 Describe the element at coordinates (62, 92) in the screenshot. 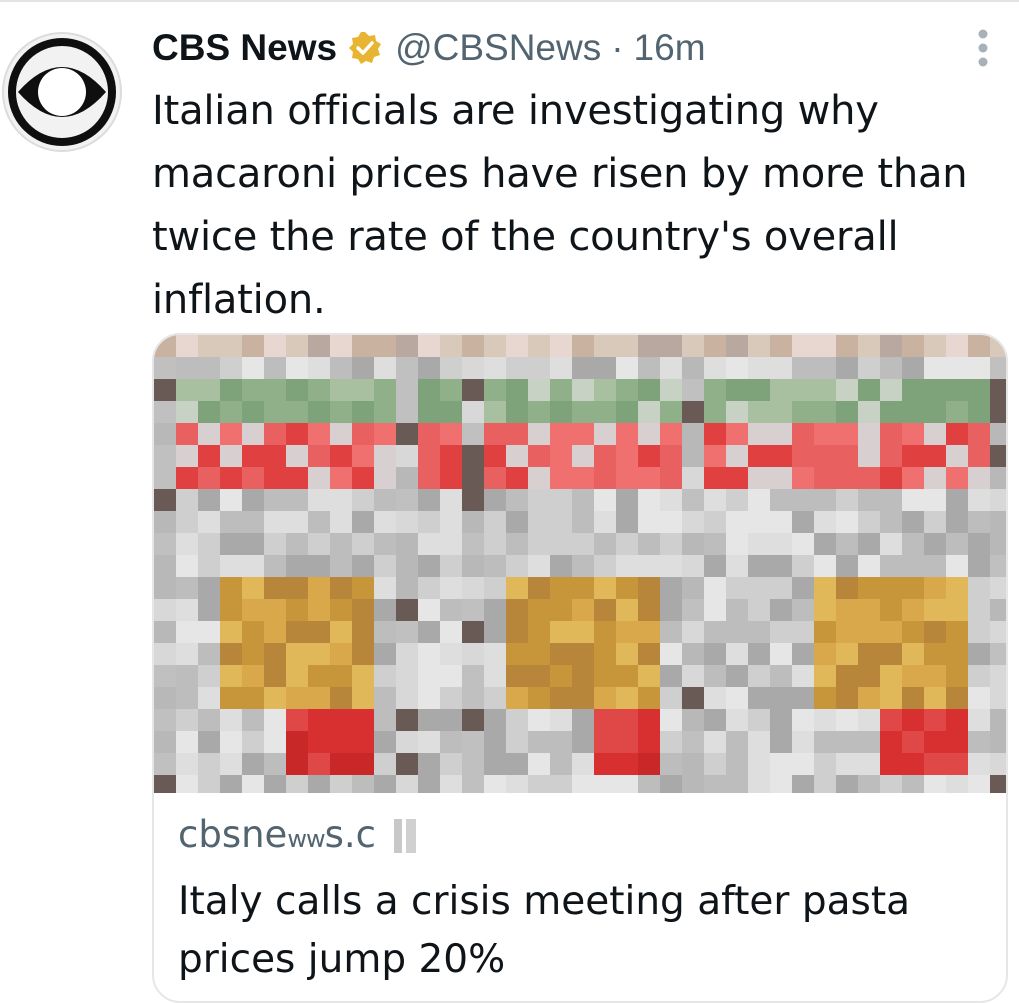

I see `avatar` at that location.